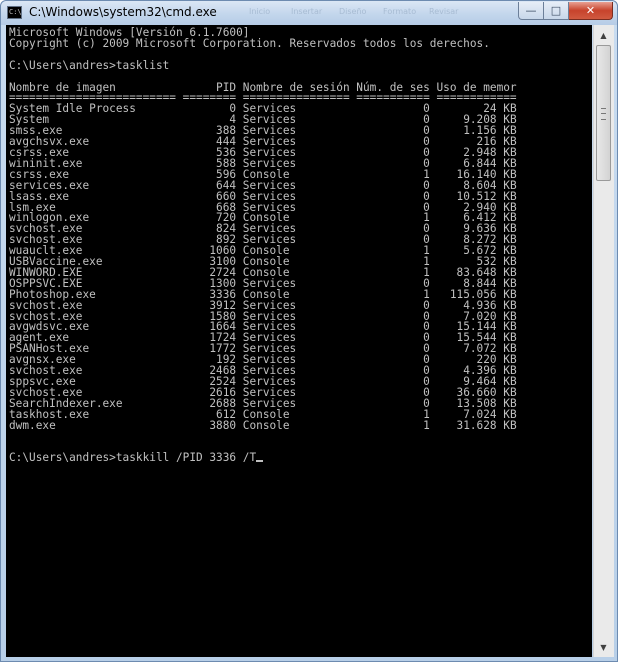 The image size is (618, 662). What do you see at coordinates (186, 457) in the screenshot?
I see `command-input: taskkill /PID 3336 /T` at bounding box center [186, 457].